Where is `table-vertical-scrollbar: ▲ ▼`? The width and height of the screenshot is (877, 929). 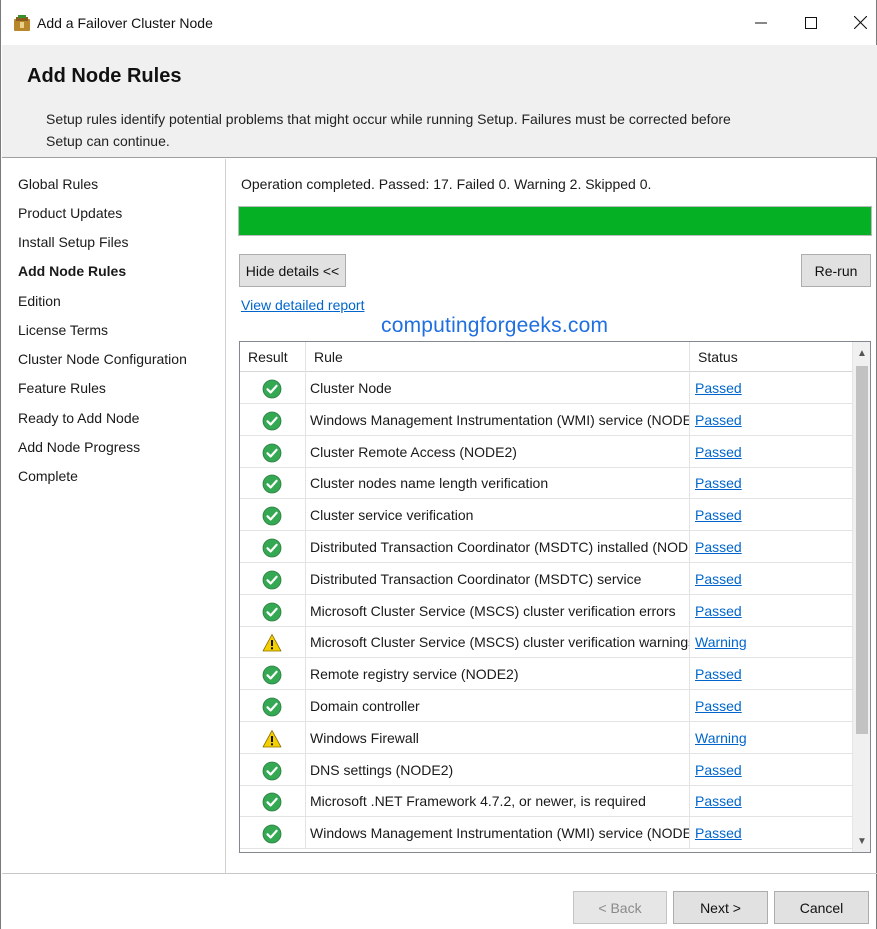
table-vertical-scrollbar: ▲ ▼ is located at coordinates (861, 597).